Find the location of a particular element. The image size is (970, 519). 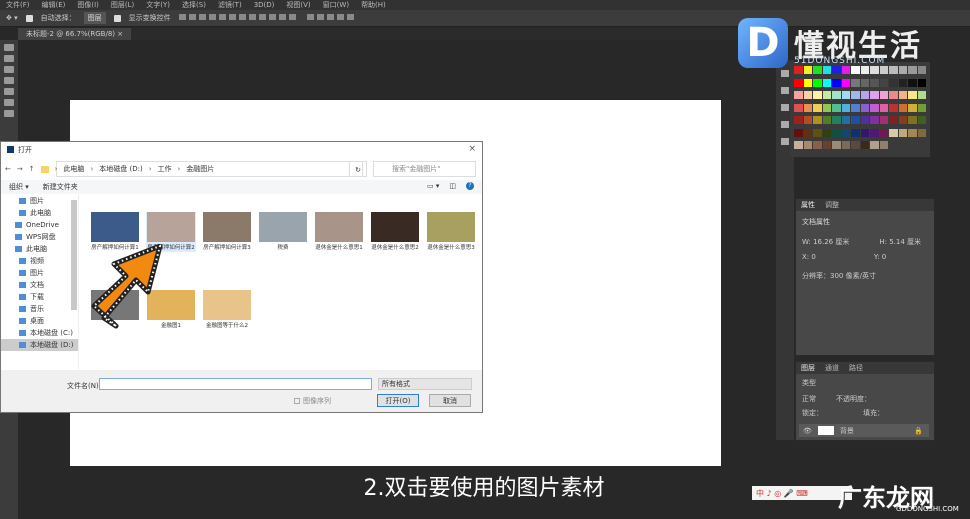

menu-item: 3D(D) is located at coordinates (264, 5).